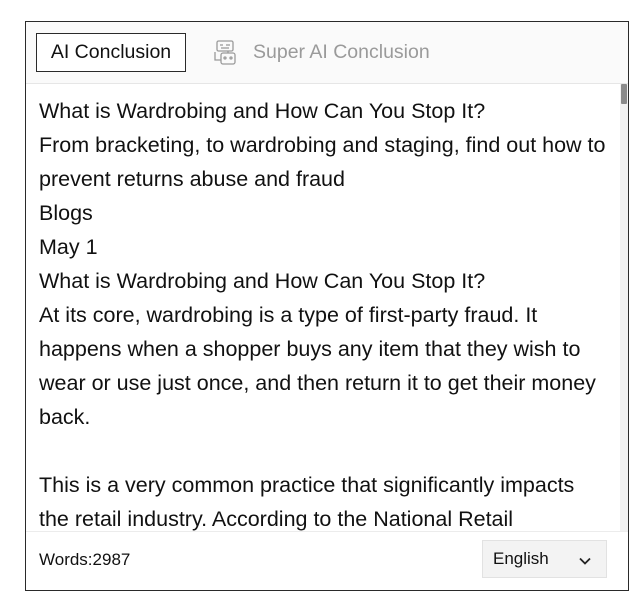 The height and width of the screenshot is (604, 630). I want to click on content-scrollbar, so click(624, 308).